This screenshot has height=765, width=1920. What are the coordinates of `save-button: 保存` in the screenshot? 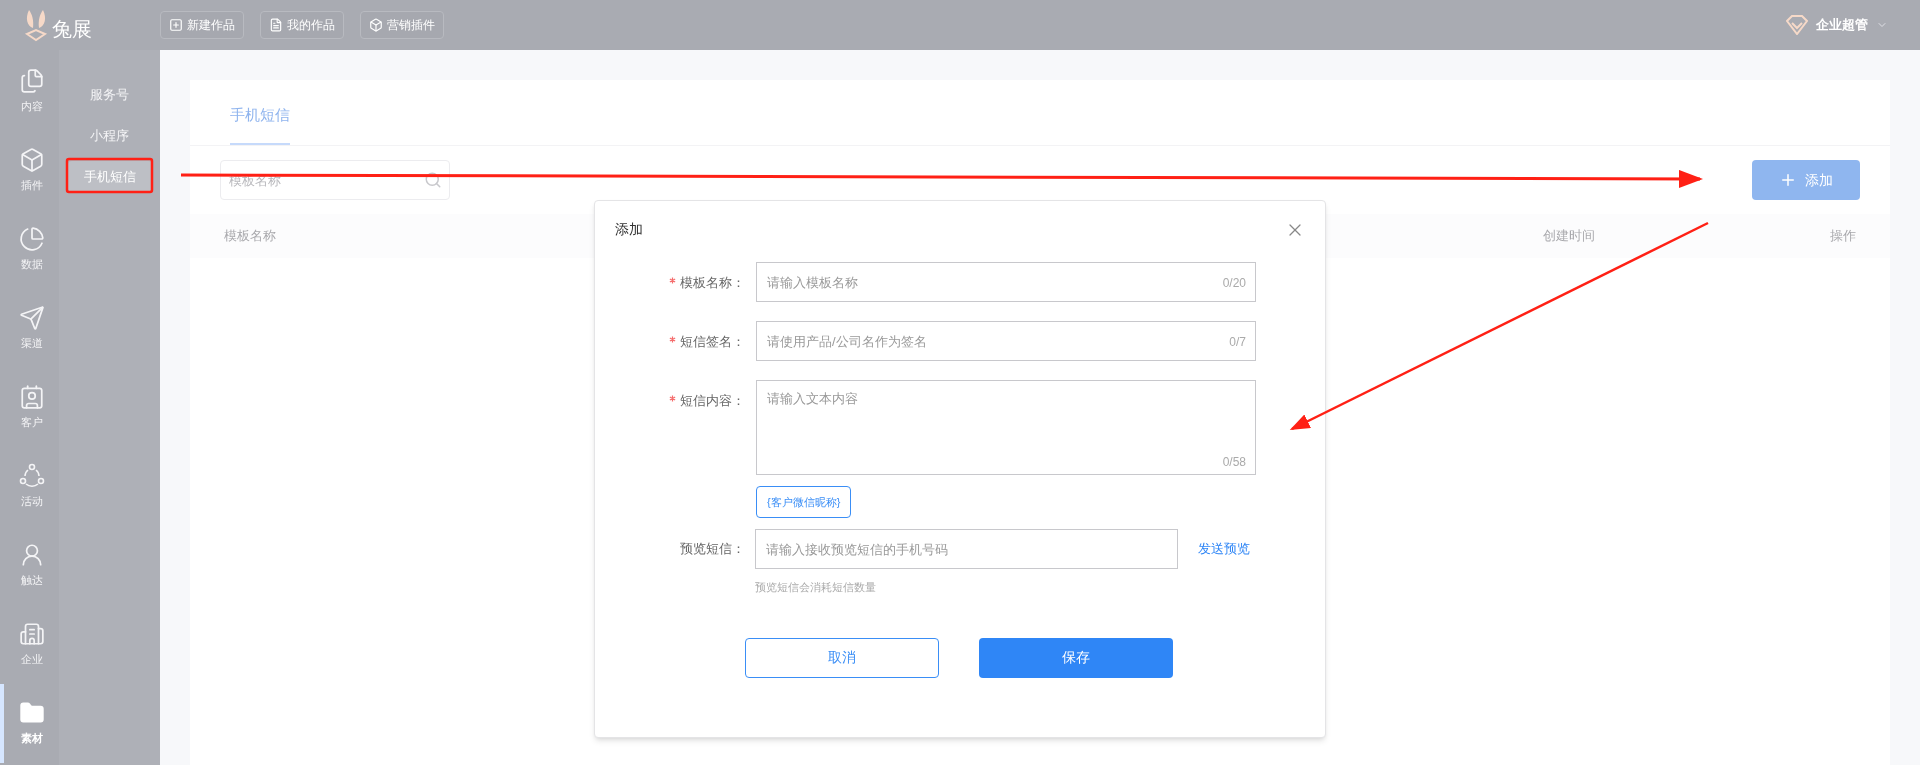 It's located at (1075, 657).